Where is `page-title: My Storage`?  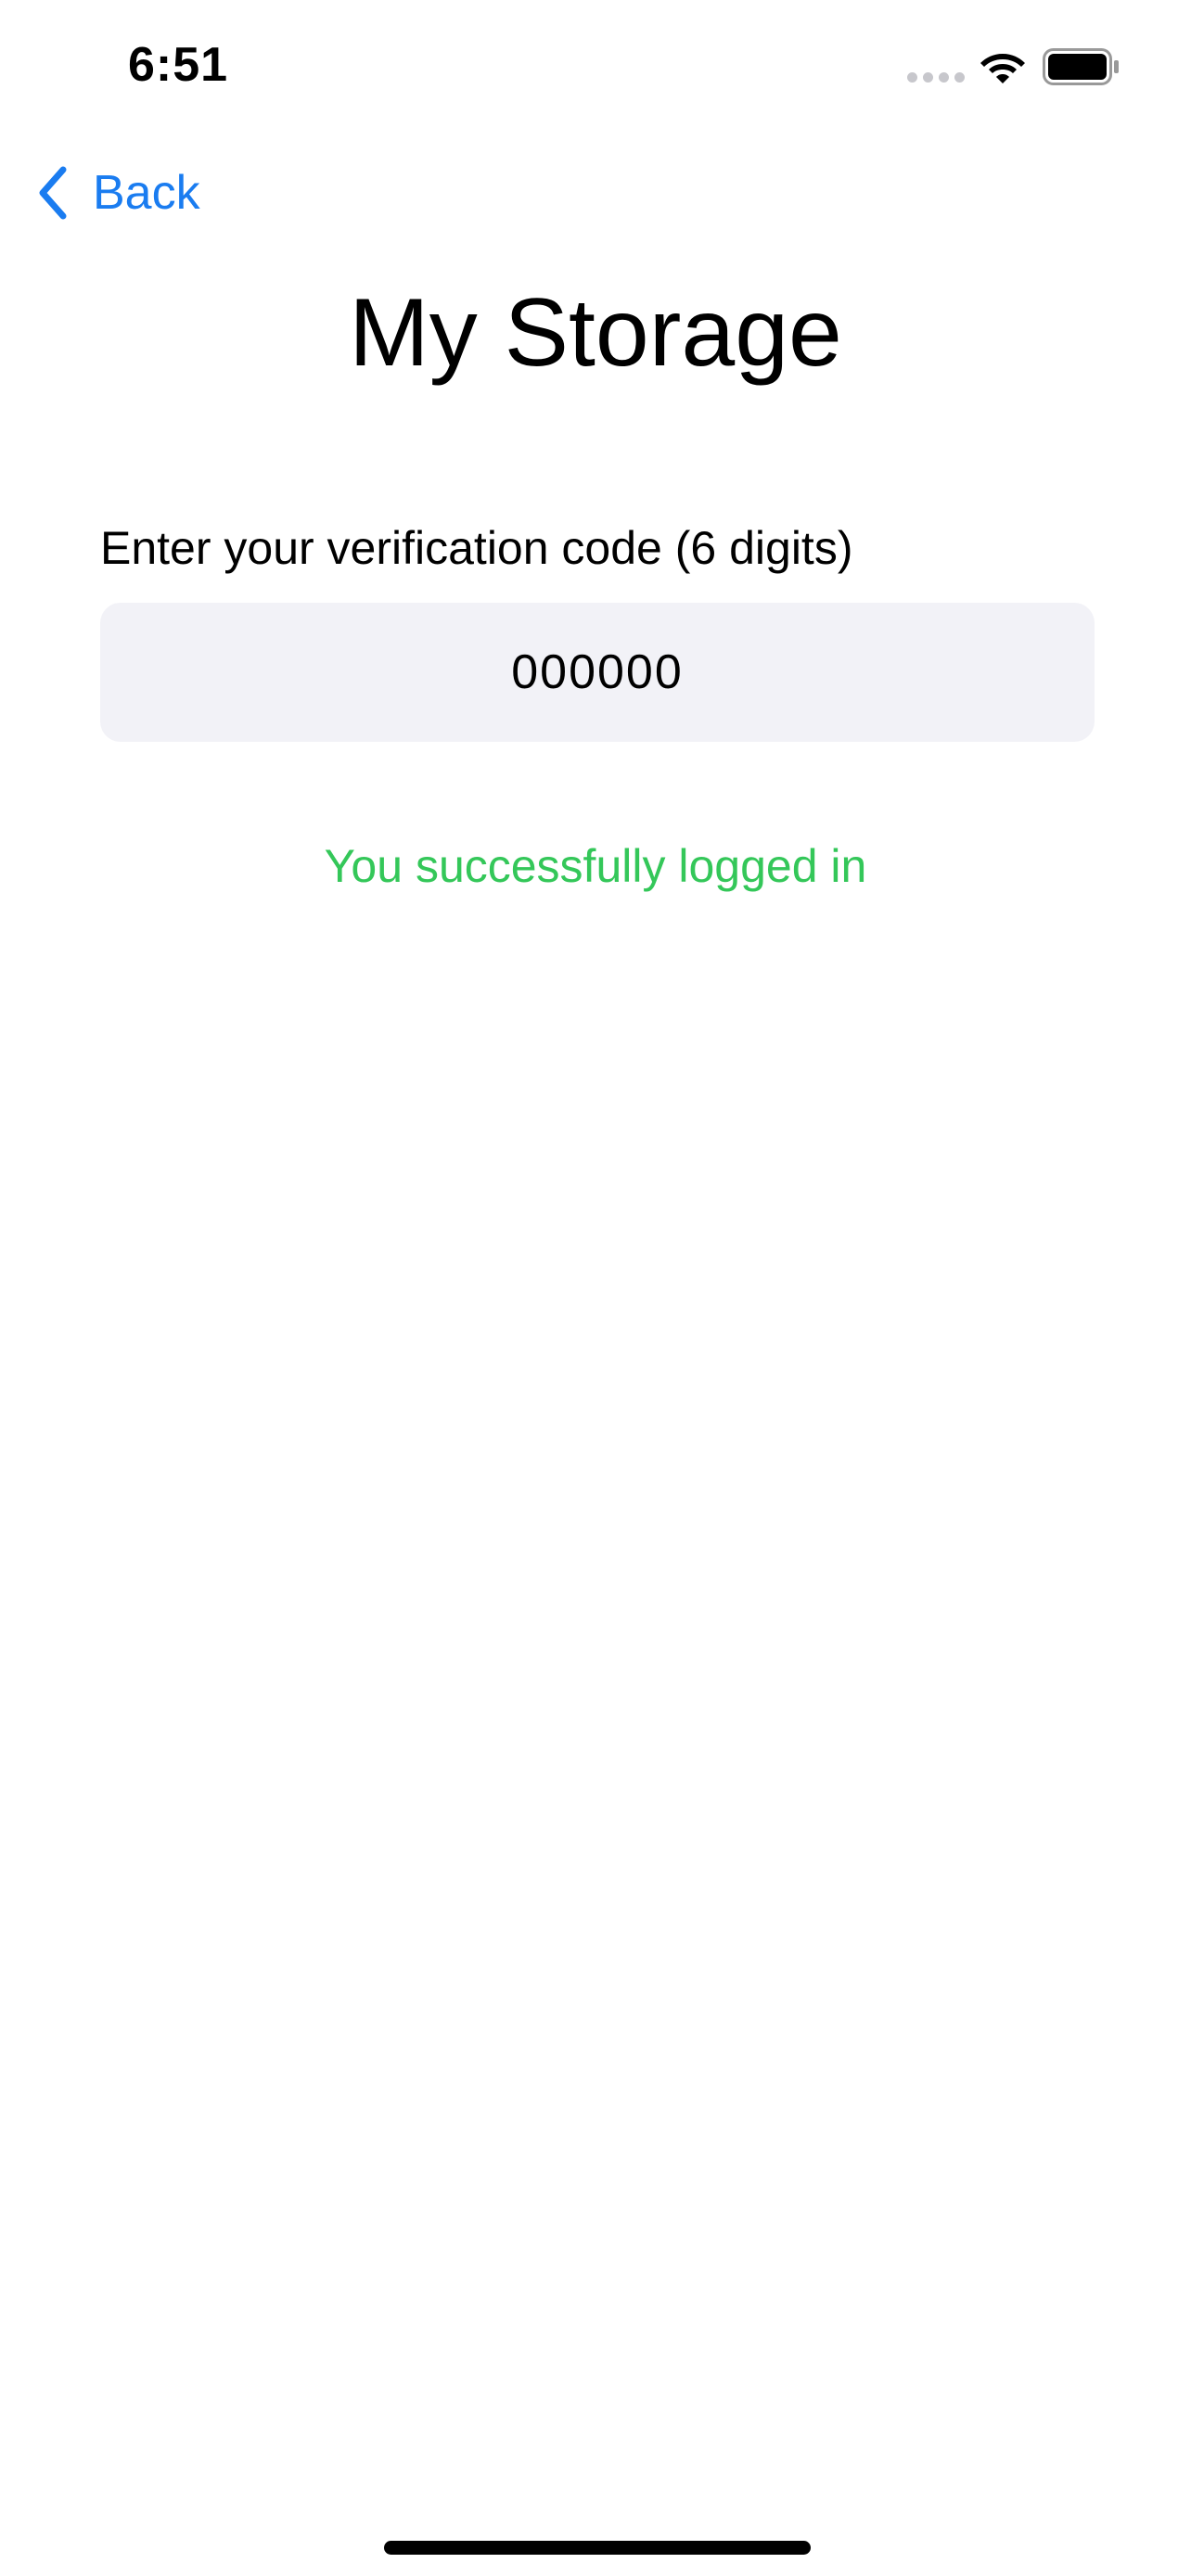
page-title: My Storage is located at coordinates (595, 333).